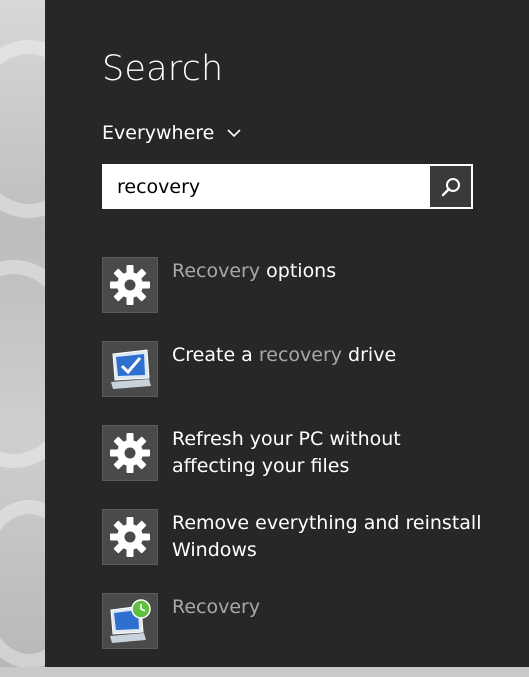 The width and height of the screenshot is (529, 677). I want to click on search-result-item: Recovery, so click(312, 635).